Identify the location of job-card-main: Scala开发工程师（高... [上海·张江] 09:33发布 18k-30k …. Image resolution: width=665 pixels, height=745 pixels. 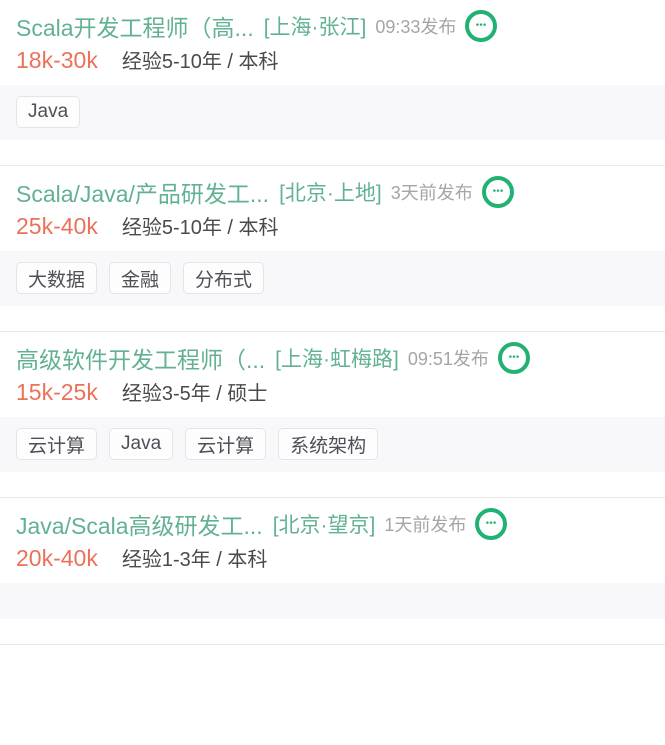
(332, 42).